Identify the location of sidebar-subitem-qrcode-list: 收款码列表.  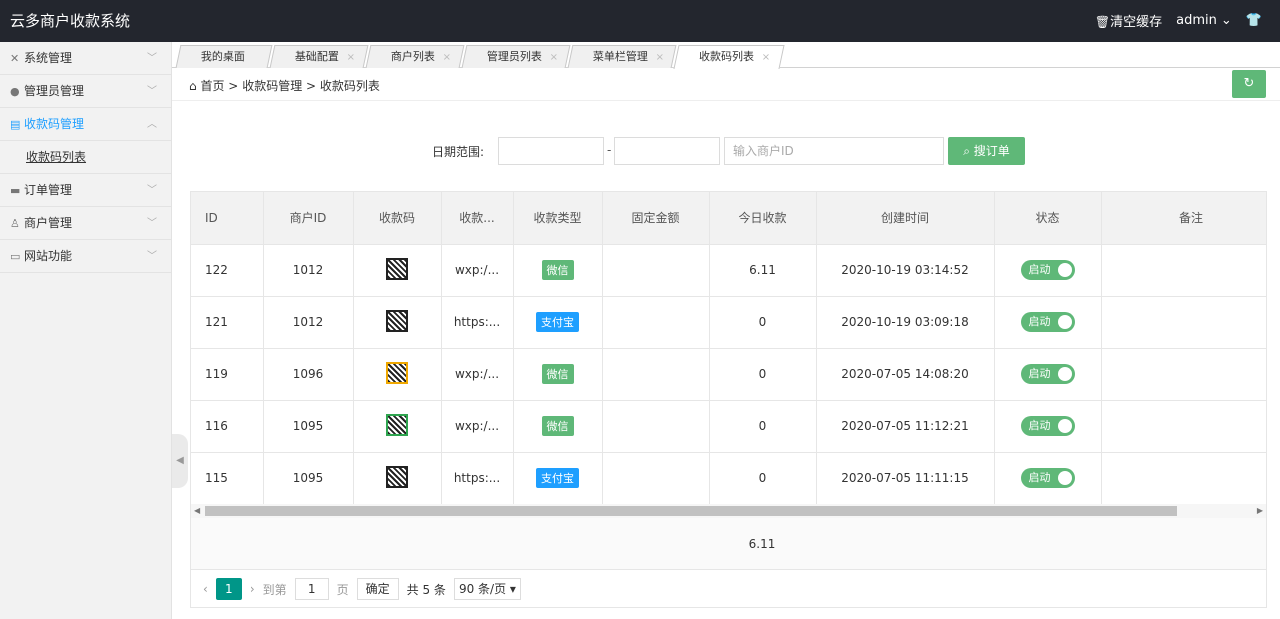
(85, 157).